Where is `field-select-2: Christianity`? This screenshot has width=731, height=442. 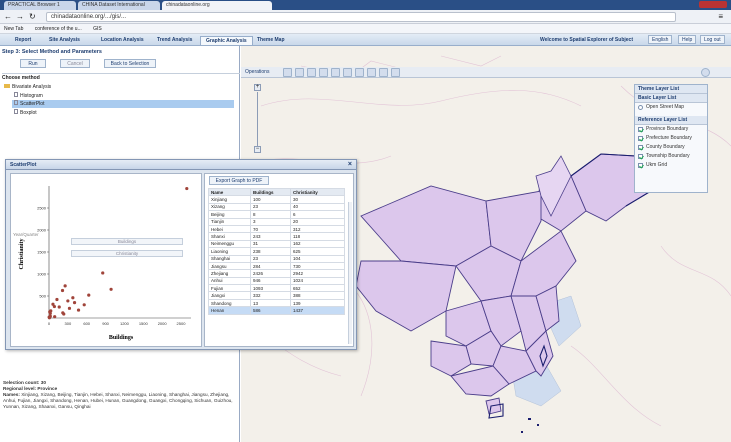
field-select-2: Christianity is located at coordinates (127, 253).